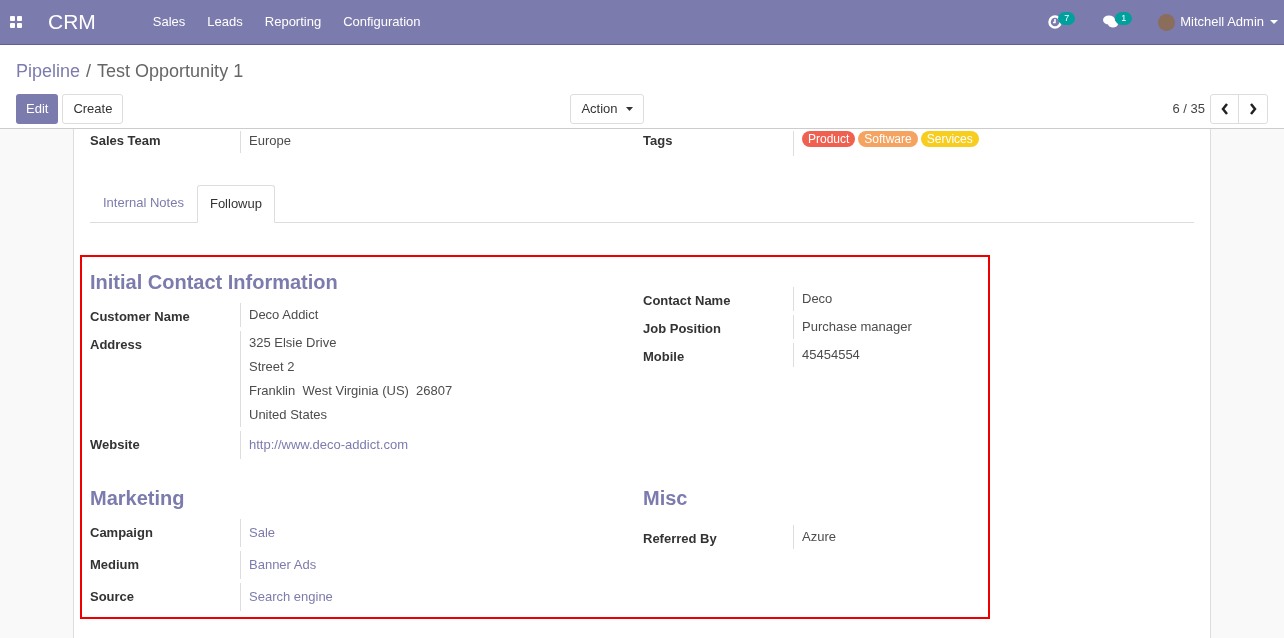 The image size is (1284, 638). I want to click on pager-counter: 6 / 35, so click(1188, 109).